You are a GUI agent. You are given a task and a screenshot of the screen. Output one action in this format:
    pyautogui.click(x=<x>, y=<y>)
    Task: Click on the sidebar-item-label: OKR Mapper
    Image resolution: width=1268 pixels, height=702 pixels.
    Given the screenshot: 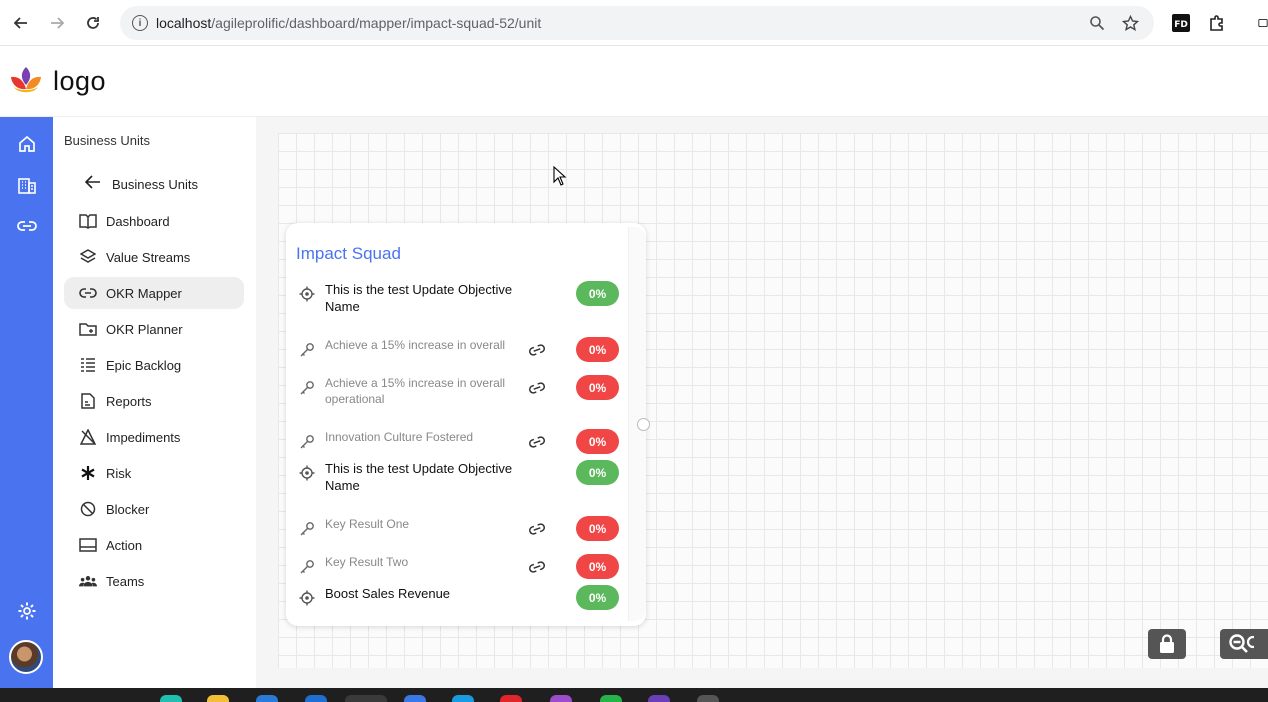 What is the action you would take?
    pyautogui.click(x=144, y=293)
    